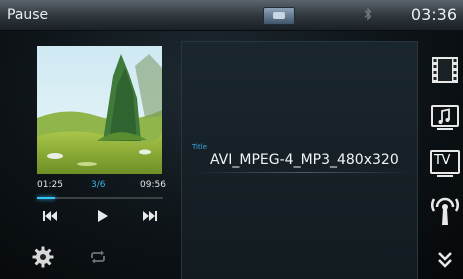 The height and width of the screenshot is (279, 463). What do you see at coordinates (231, 15) in the screenshot?
I see `status-bar: Pause 03:36` at bounding box center [231, 15].